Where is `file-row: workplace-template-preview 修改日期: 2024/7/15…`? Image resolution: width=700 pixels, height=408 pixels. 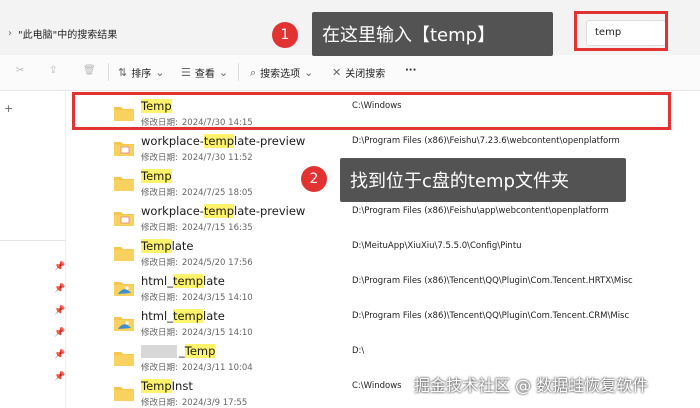
file-row: workplace-template-preview 修改日期: 2024/7/15… is located at coordinates (383, 217).